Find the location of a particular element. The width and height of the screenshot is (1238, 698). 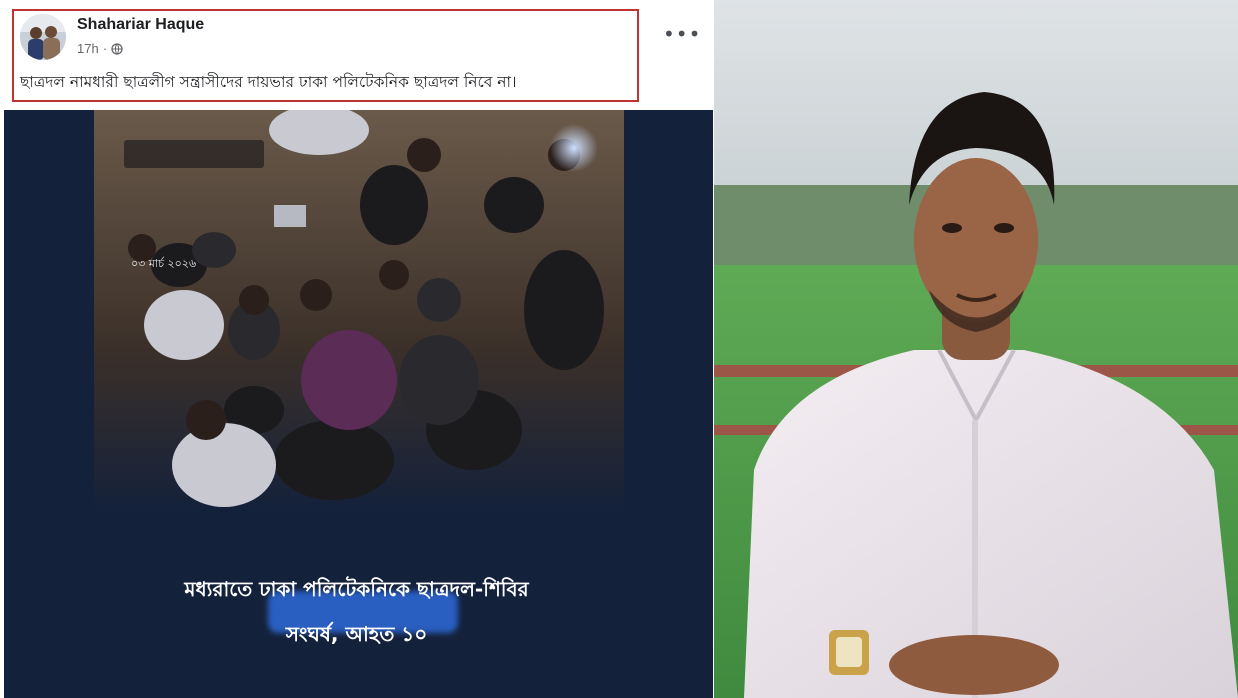

author-name: Shahariar Haque is located at coordinates (140, 25).